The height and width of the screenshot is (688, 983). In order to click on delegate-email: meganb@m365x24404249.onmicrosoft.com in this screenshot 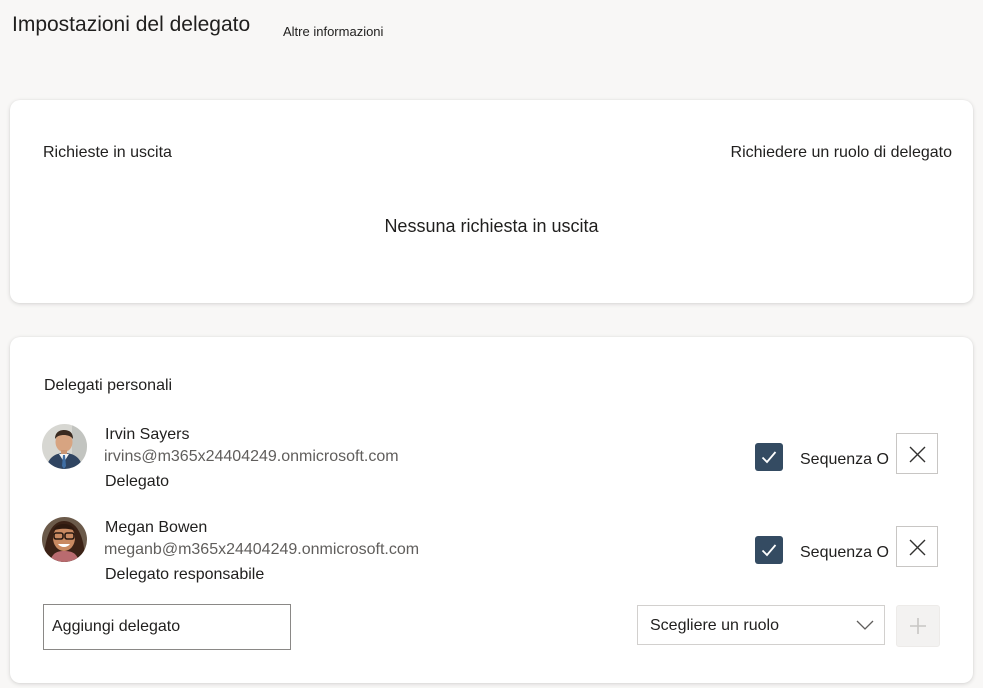, I will do `click(262, 549)`.